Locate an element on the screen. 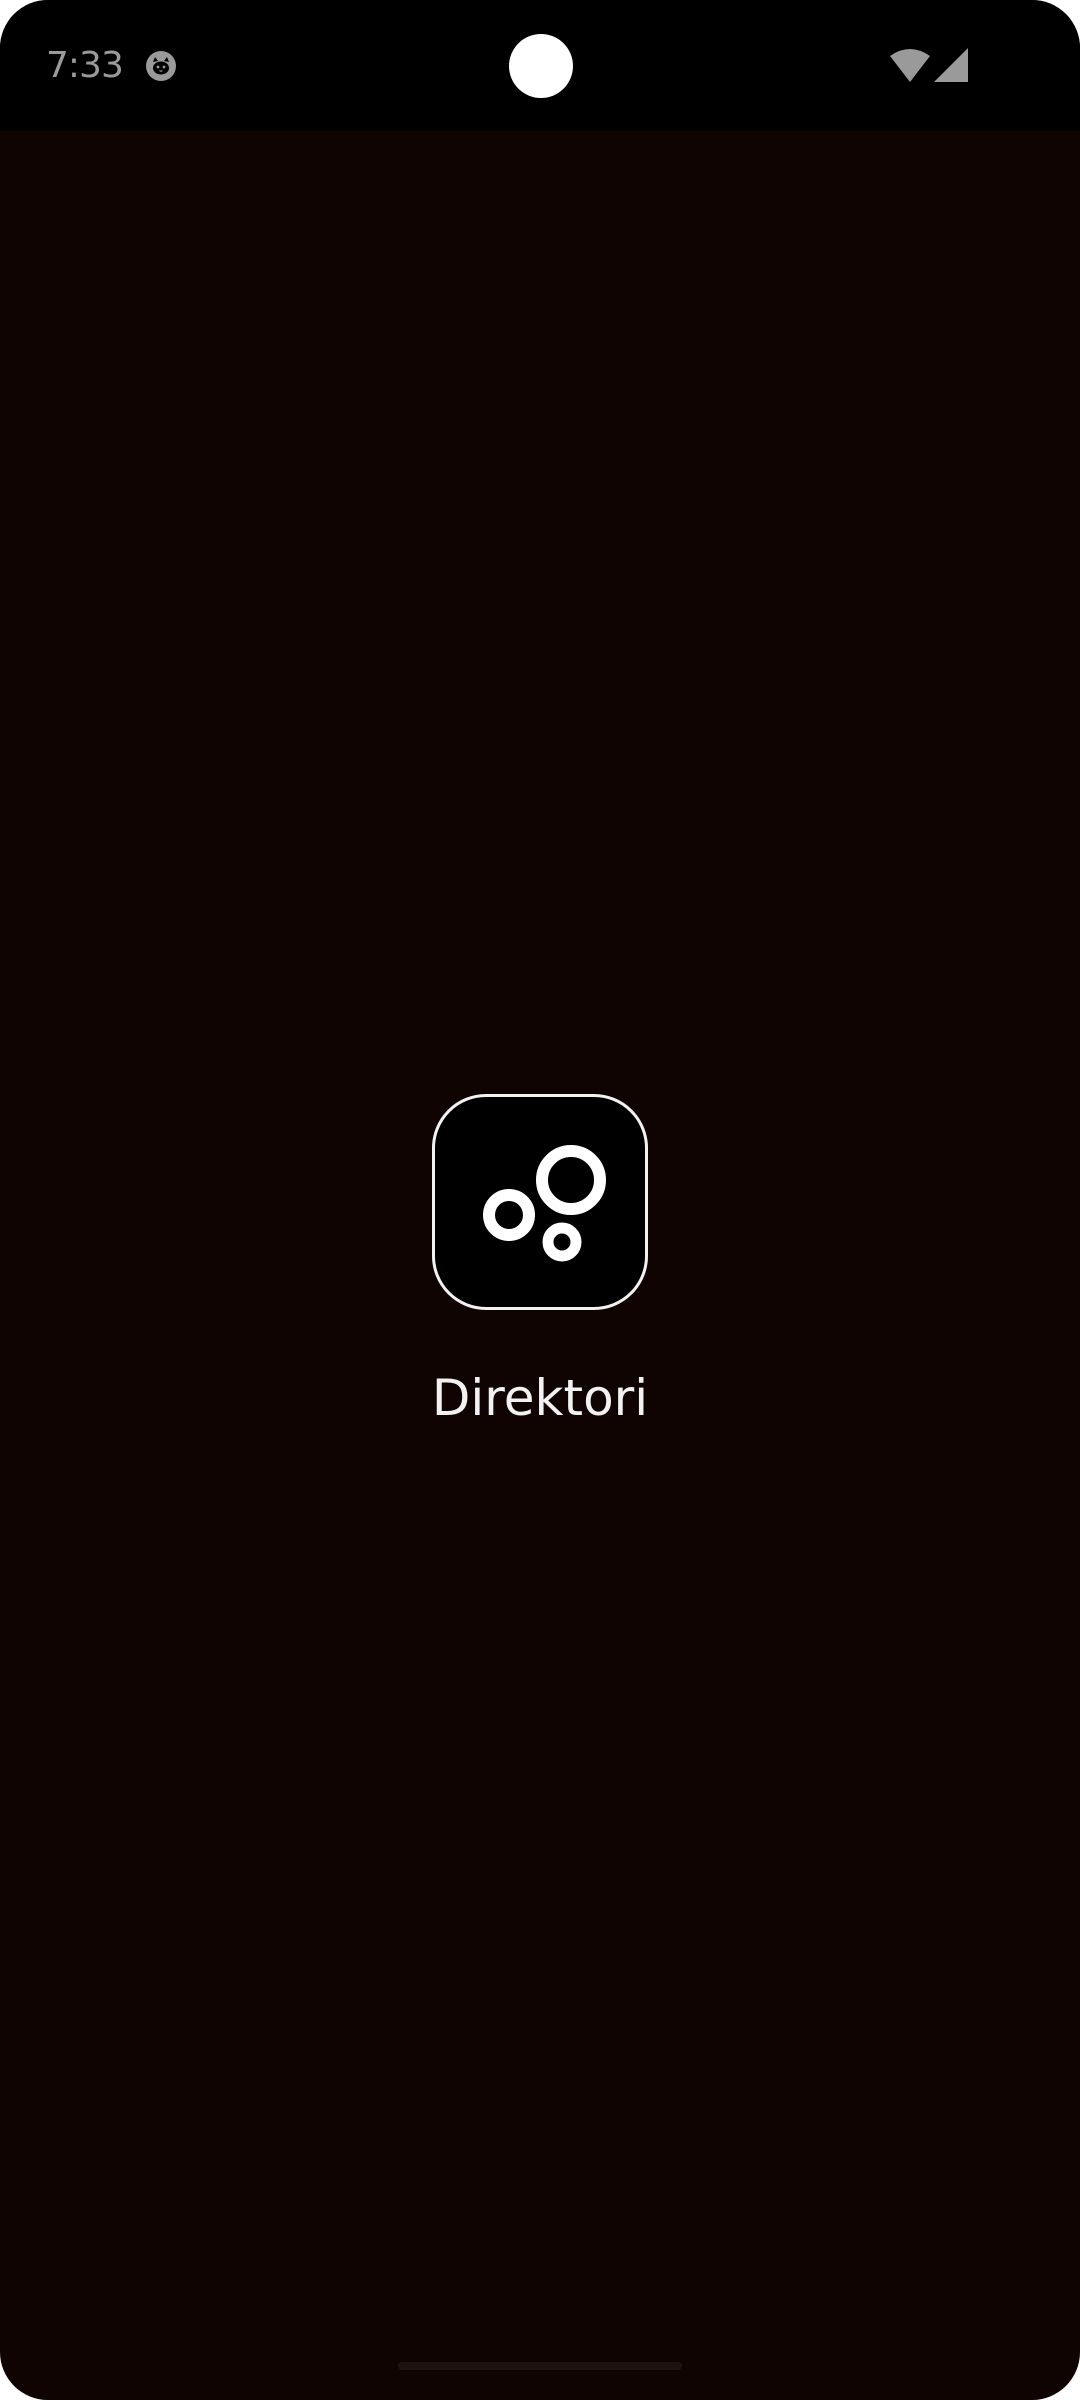 The image size is (1080, 2400). status-time: 7:33 is located at coordinates (85, 65).